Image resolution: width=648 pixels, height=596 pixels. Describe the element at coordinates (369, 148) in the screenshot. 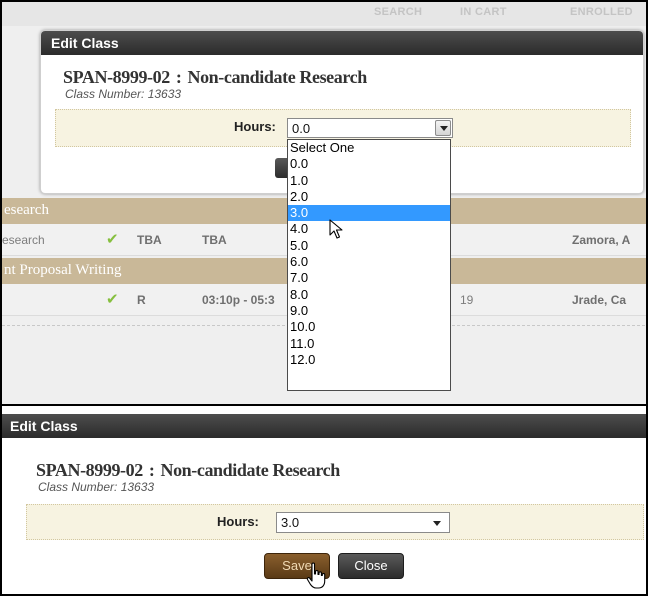

I see `dropdown-option: Select One` at that location.